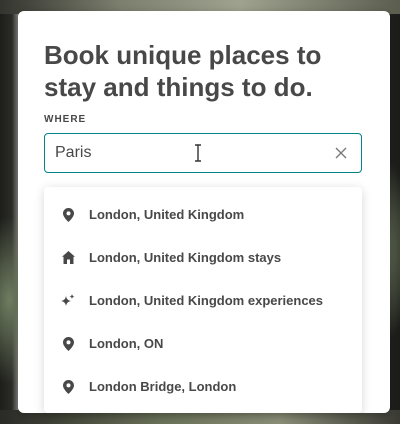 The width and height of the screenshot is (400, 424). Describe the element at coordinates (126, 343) in the screenshot. I see `suggestion-label: London, ON` at that location.